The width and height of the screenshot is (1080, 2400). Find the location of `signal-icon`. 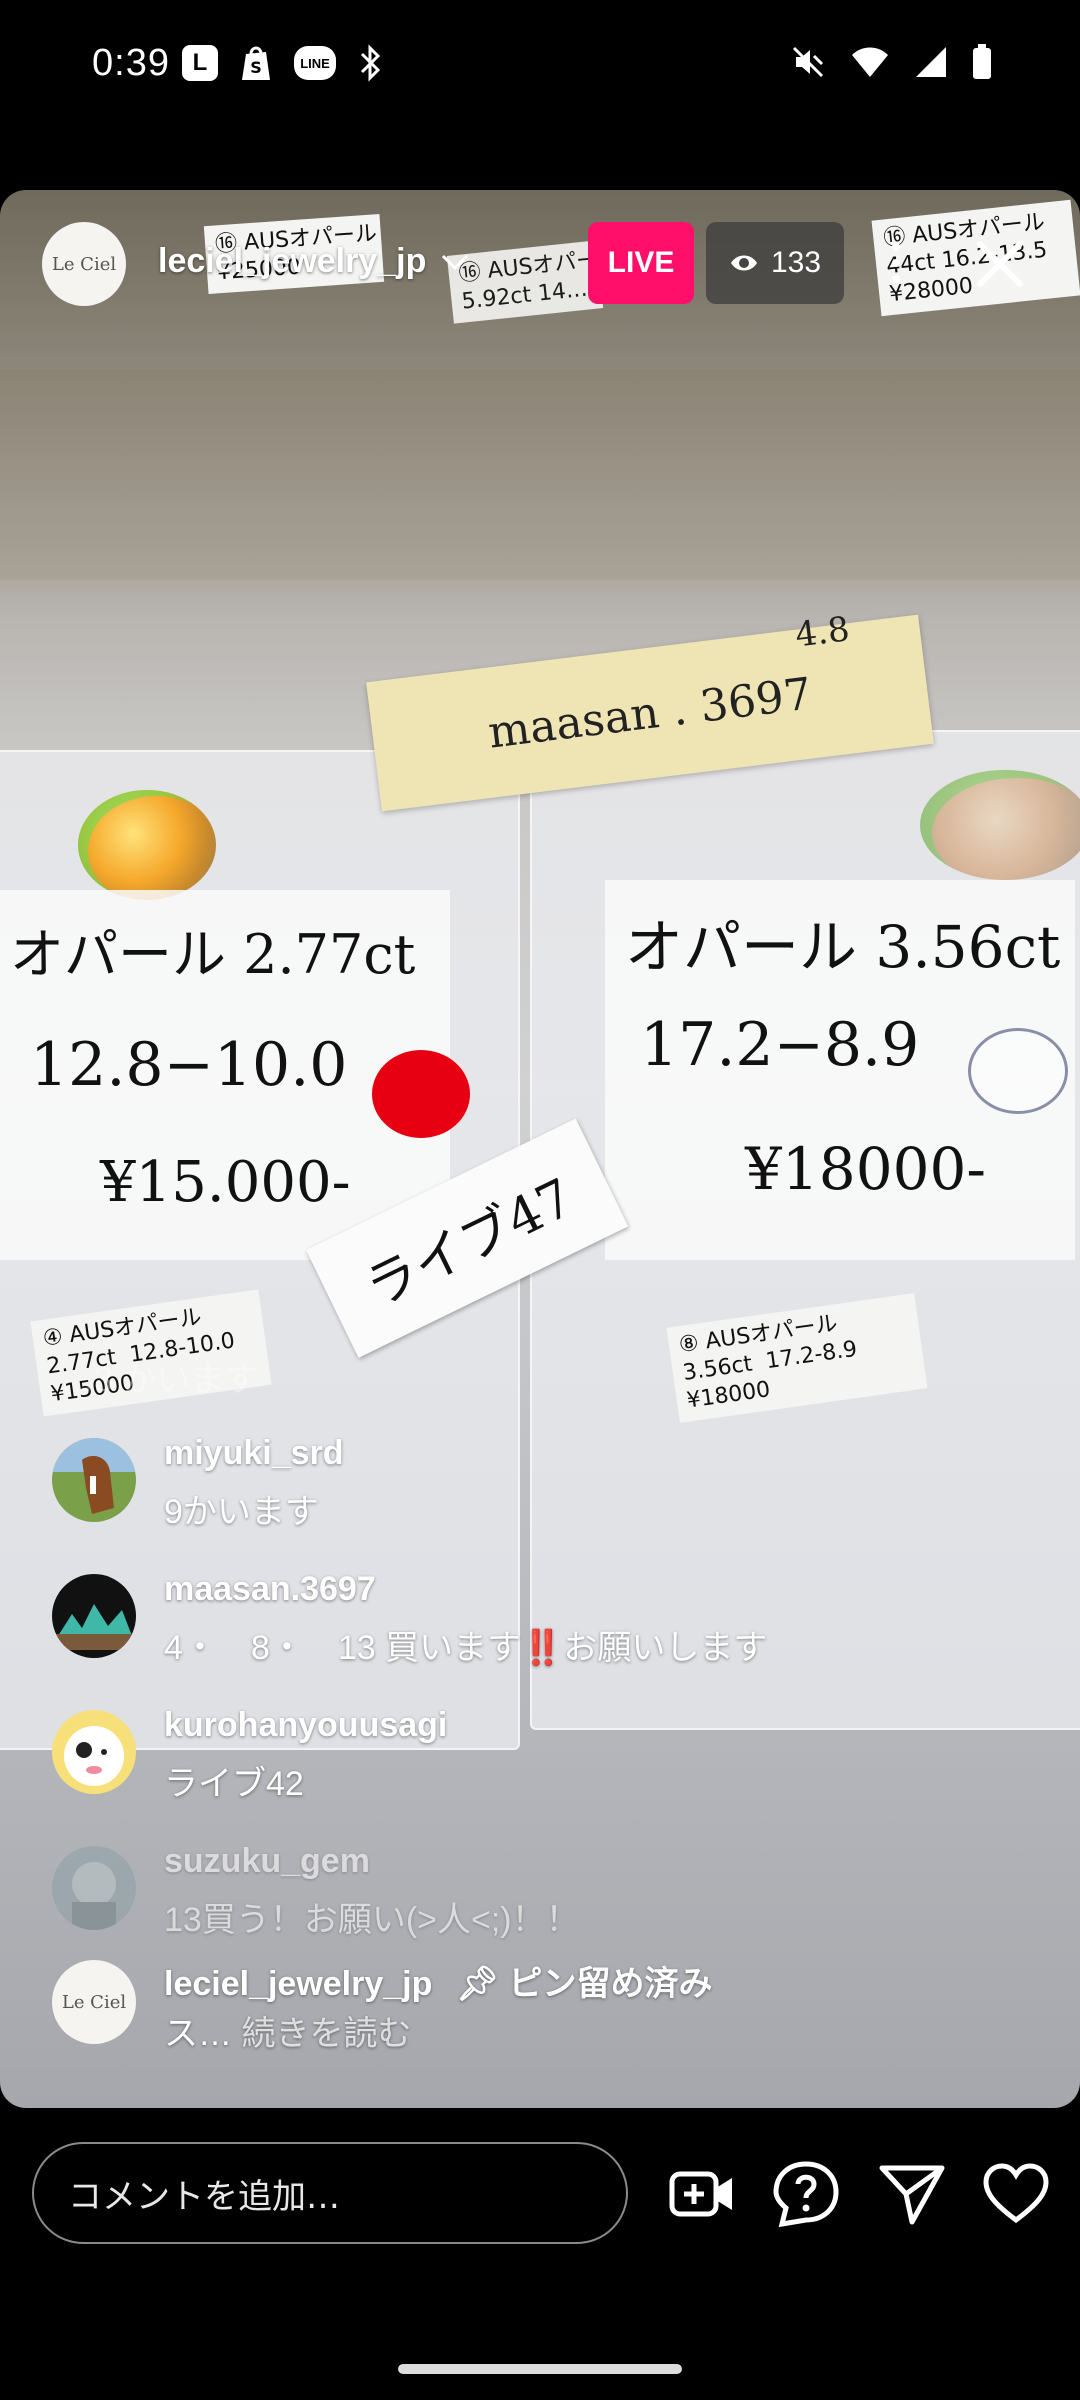

signal-icon is located at coordinates (931, 62).